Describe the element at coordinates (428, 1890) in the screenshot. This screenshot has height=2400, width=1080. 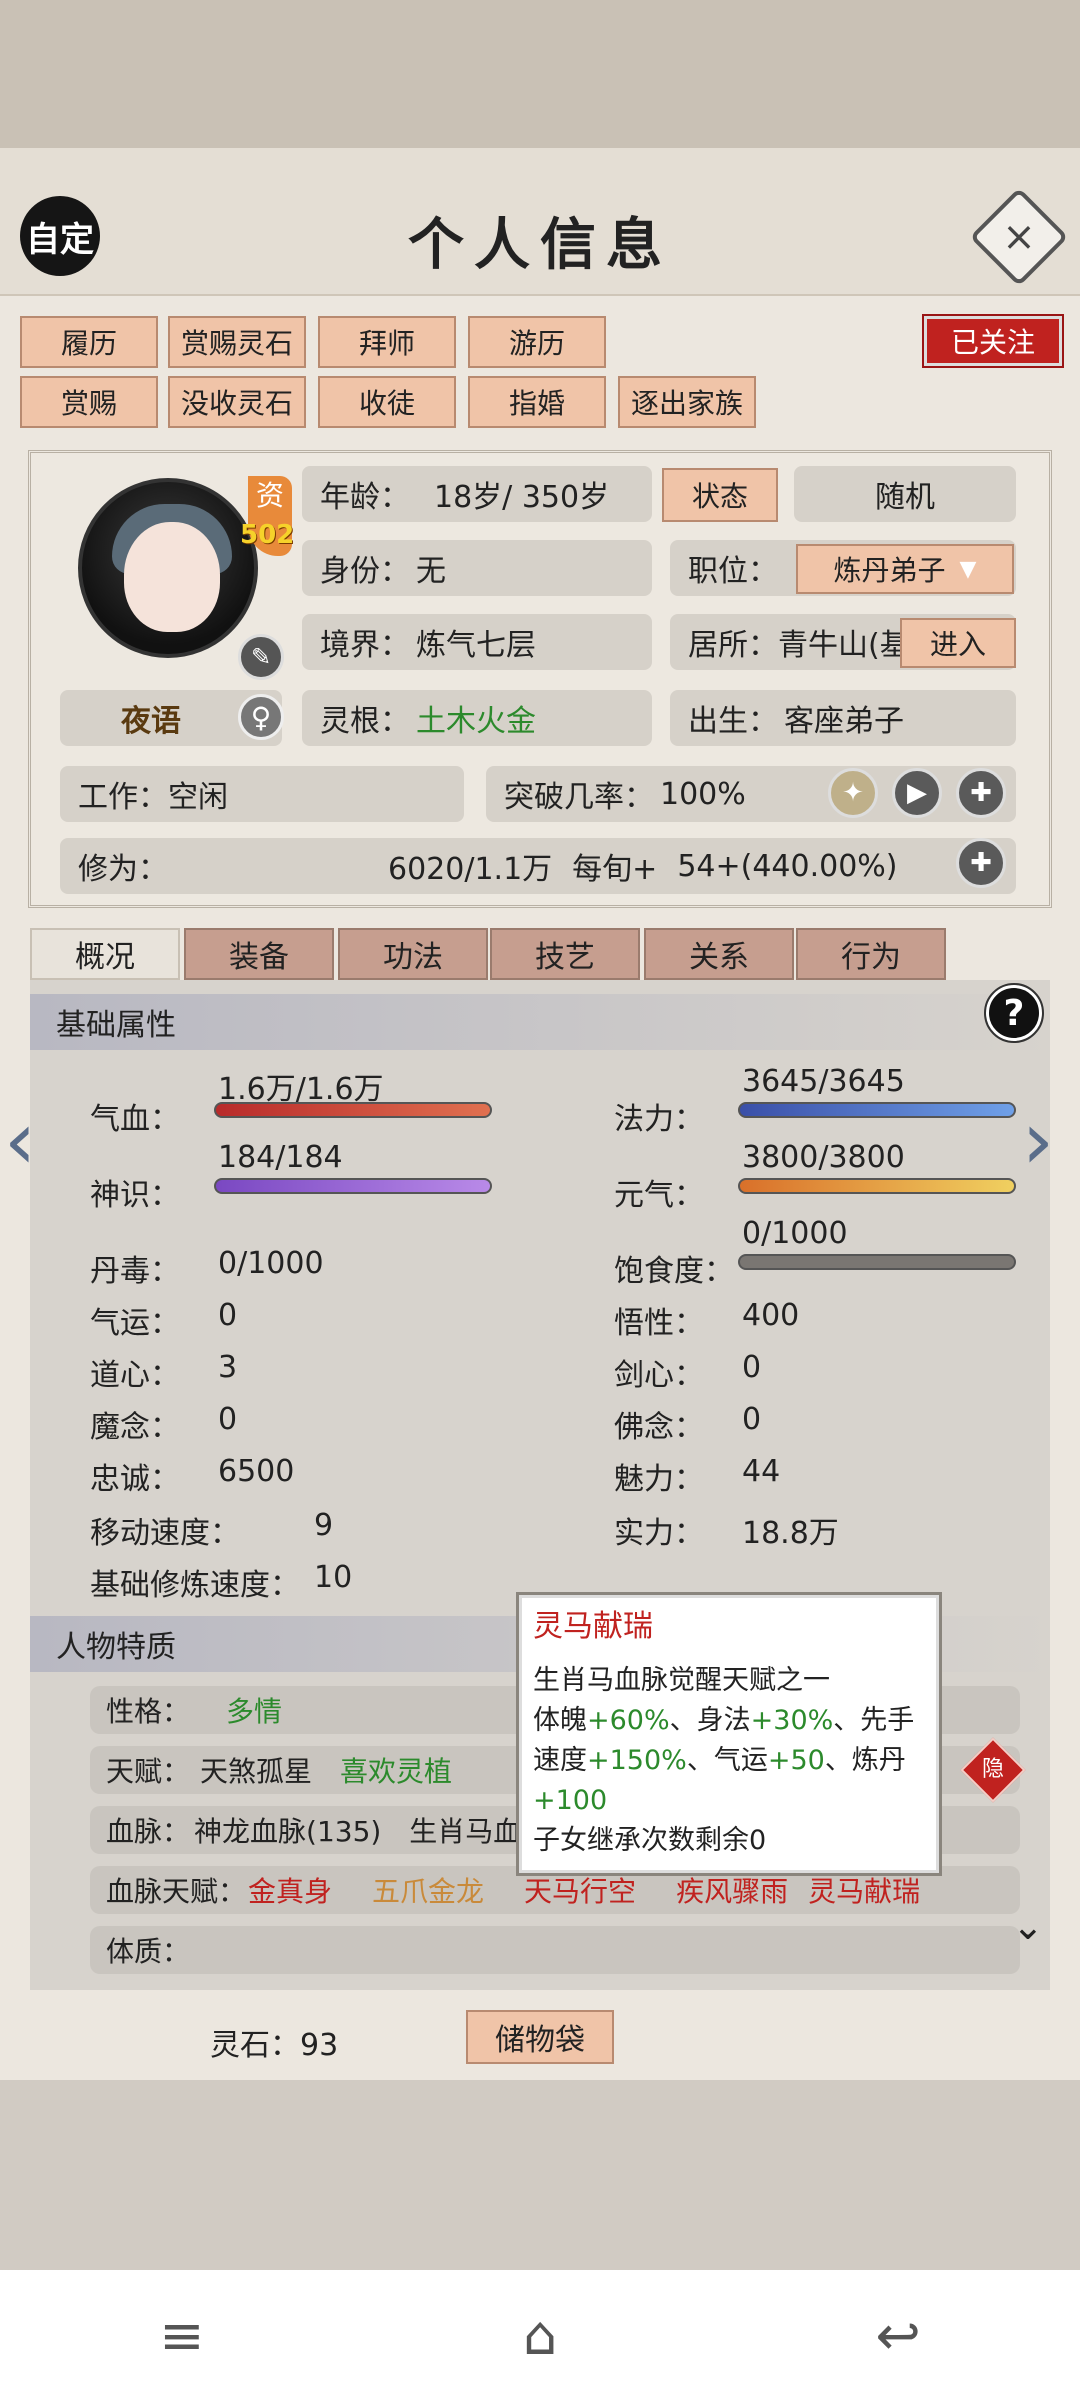
I see `bloodline-talent-item: 五爪金龙` at that location.